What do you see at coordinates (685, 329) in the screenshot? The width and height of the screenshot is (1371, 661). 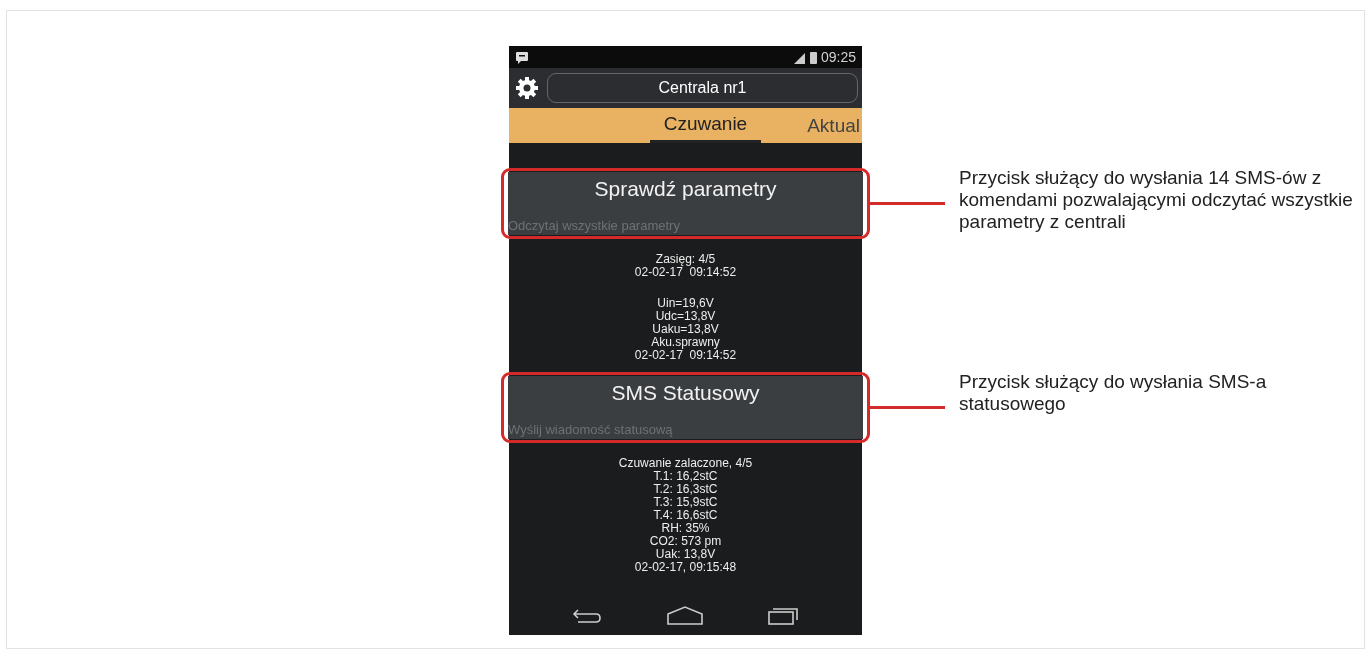 I see `status-text: Uaku=13,8V` at bounding box center [685, 329].